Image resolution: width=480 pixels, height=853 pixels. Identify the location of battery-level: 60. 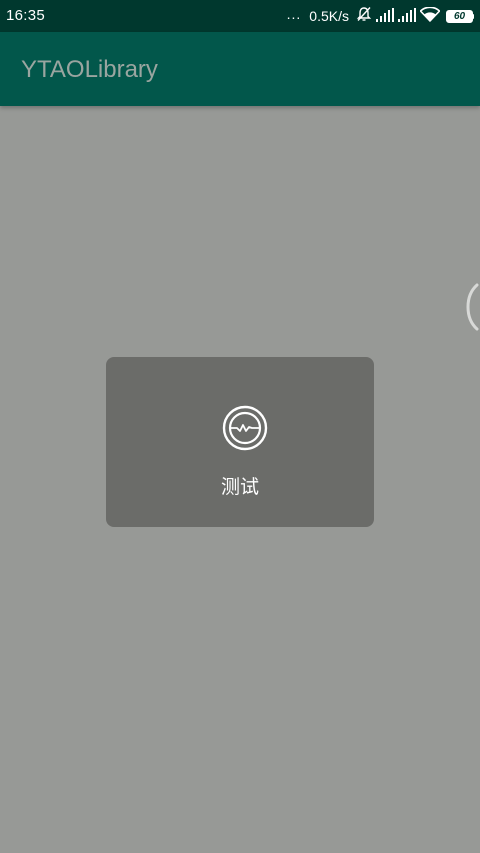
(459, 16).